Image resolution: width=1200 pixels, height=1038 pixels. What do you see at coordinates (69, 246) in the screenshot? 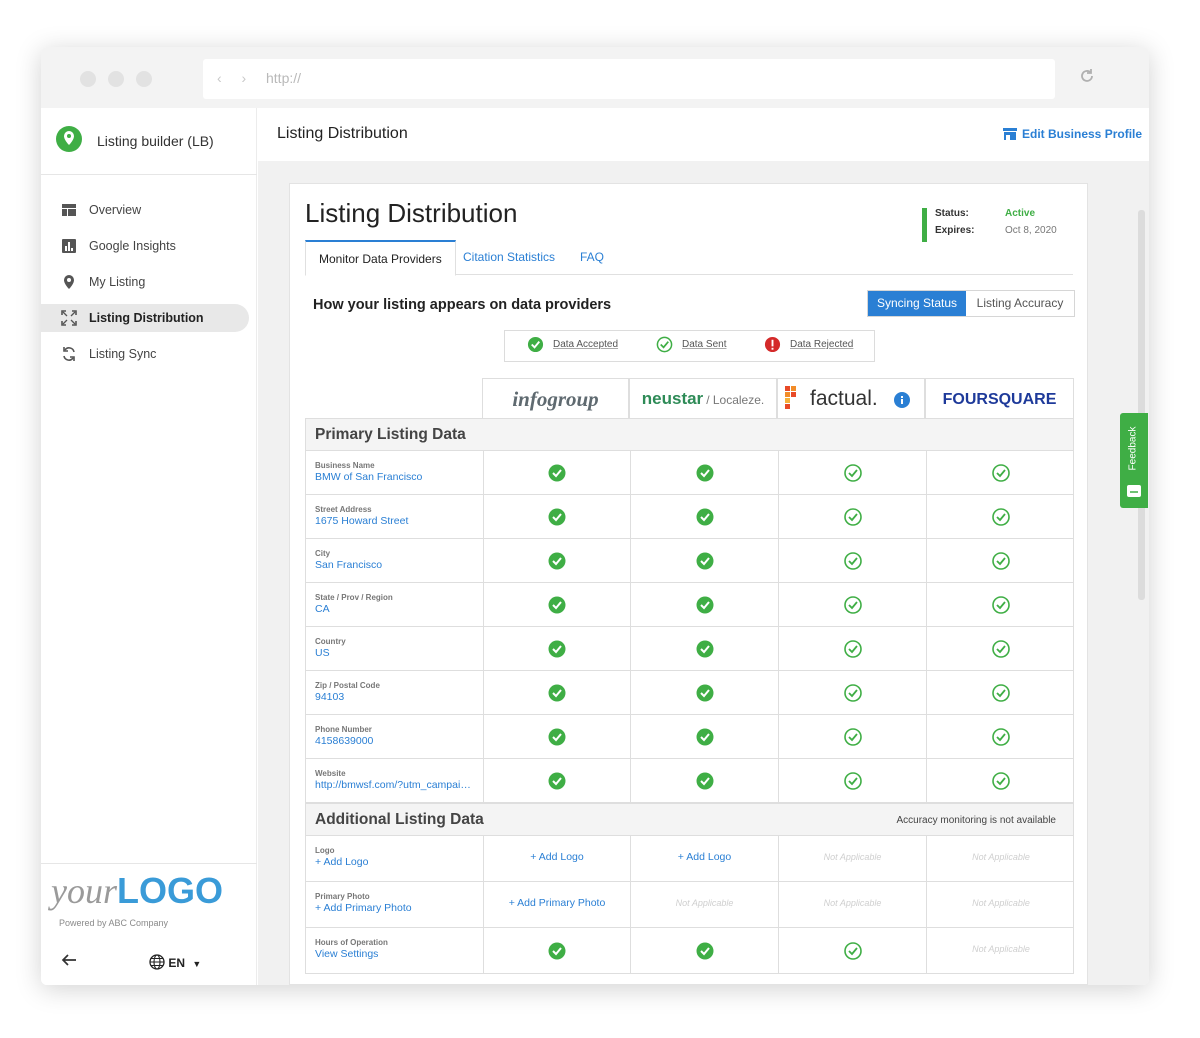
I see `bar-chart-icon` at bounding box center [69, 246].